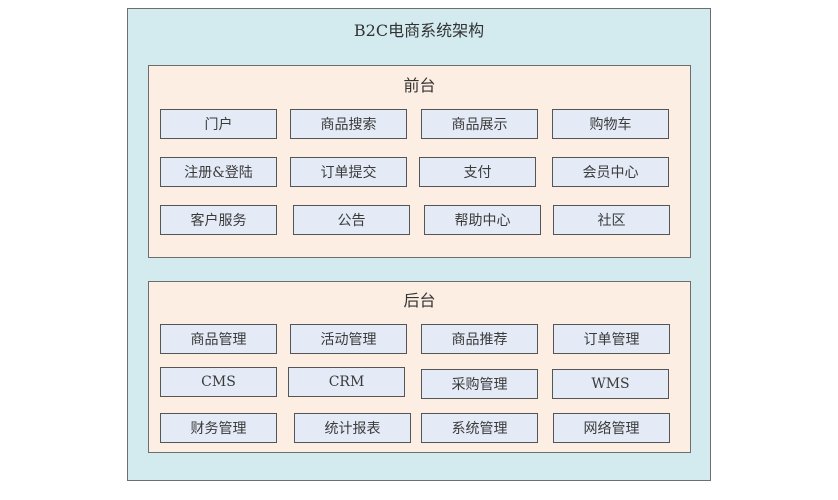 Image resolution: width=838 pixels, height=500 pixels. Describe the element at coordinates (611, 339) in the screenshot. I see `module-order-management: 订单管理` at that location.